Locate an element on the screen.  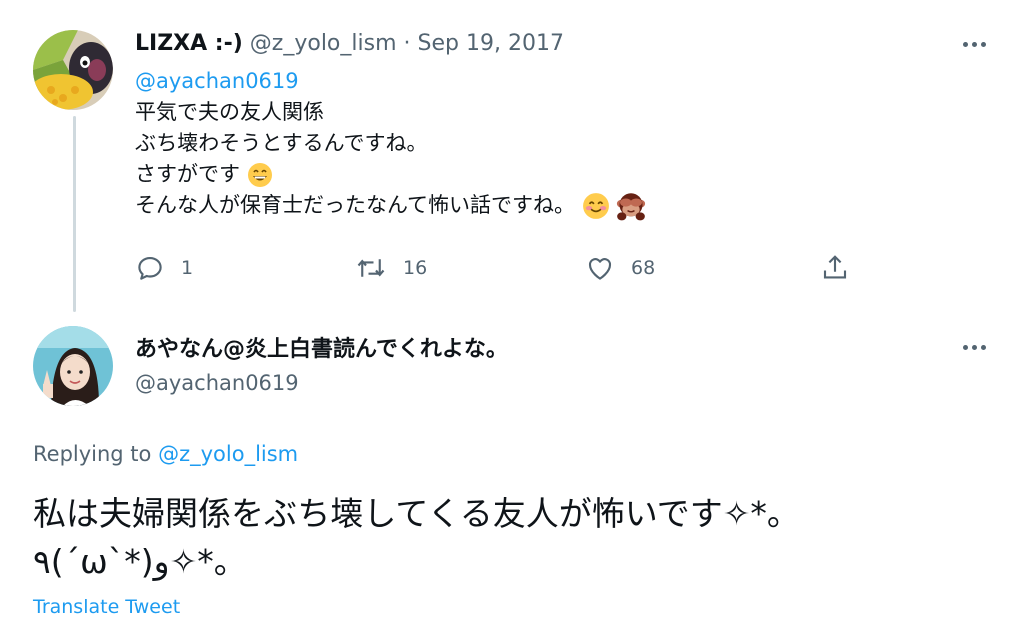
tweet2-text: 私は夫婦関係をぶち壊してくる友人が怖いです✧*。 ٩(ˊωˋ*)و✧*。 is located at coordinates (416, 538).